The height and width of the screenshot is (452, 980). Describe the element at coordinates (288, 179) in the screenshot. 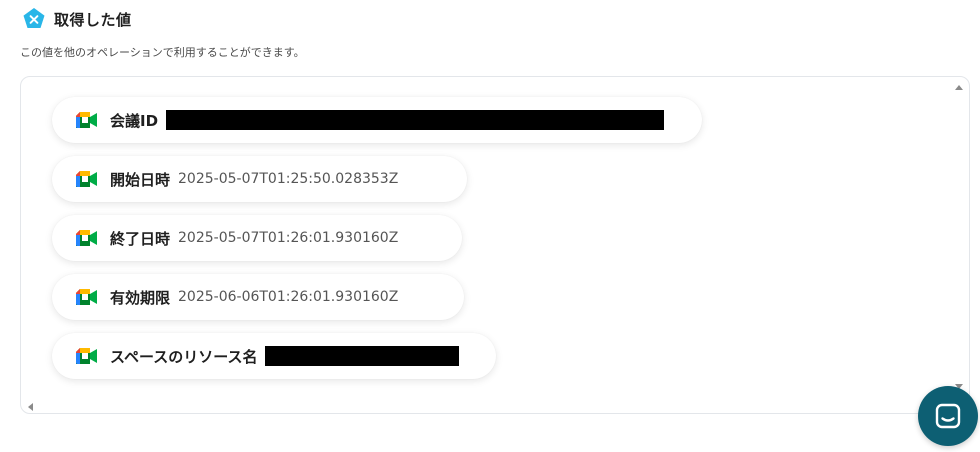

I see `start-time-value: 2025-05-07T01:25:50.028353Z` at that location.